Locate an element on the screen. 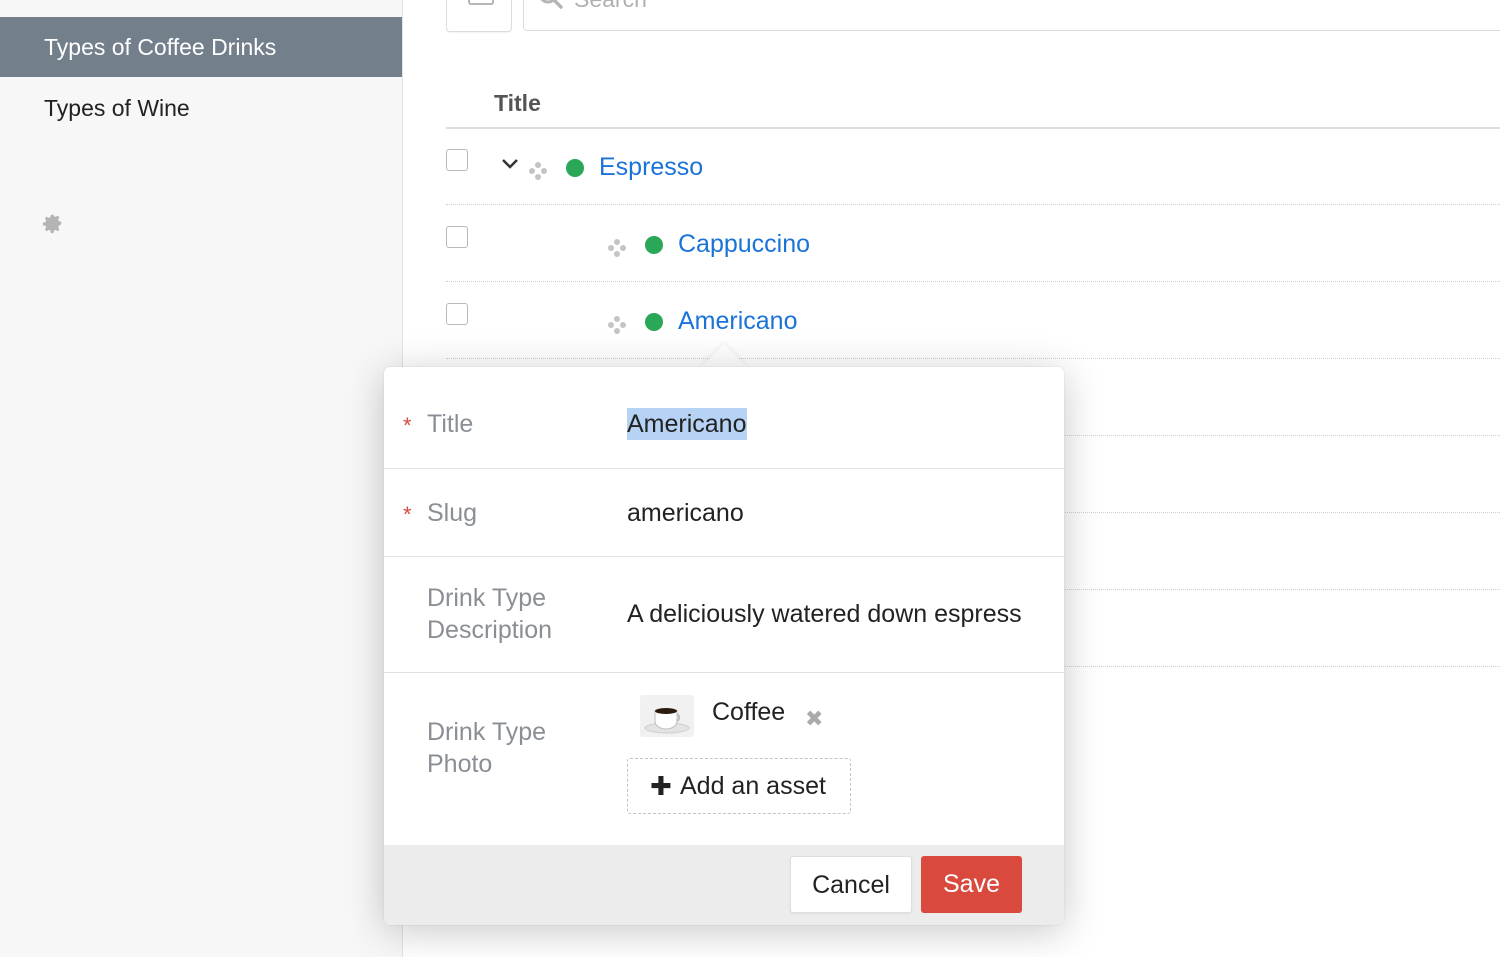  popover-footer: Cancel Save is located at coordinates (724, 885).